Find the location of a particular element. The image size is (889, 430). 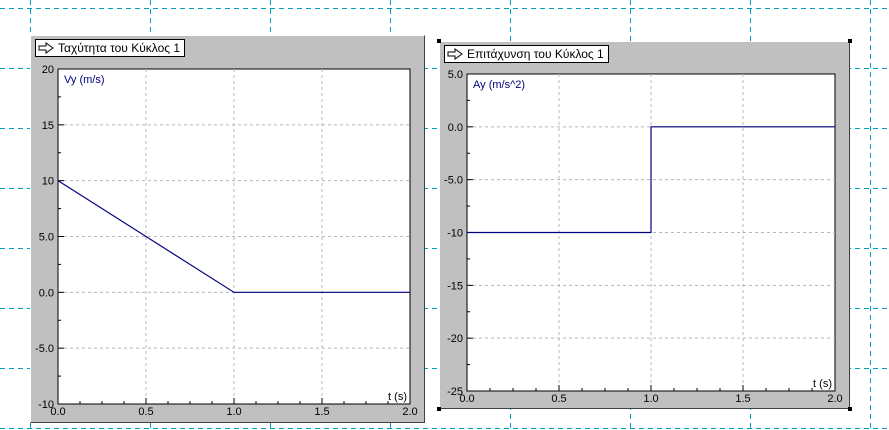

resize-handle-top-left is located at coordinates (439, 41).